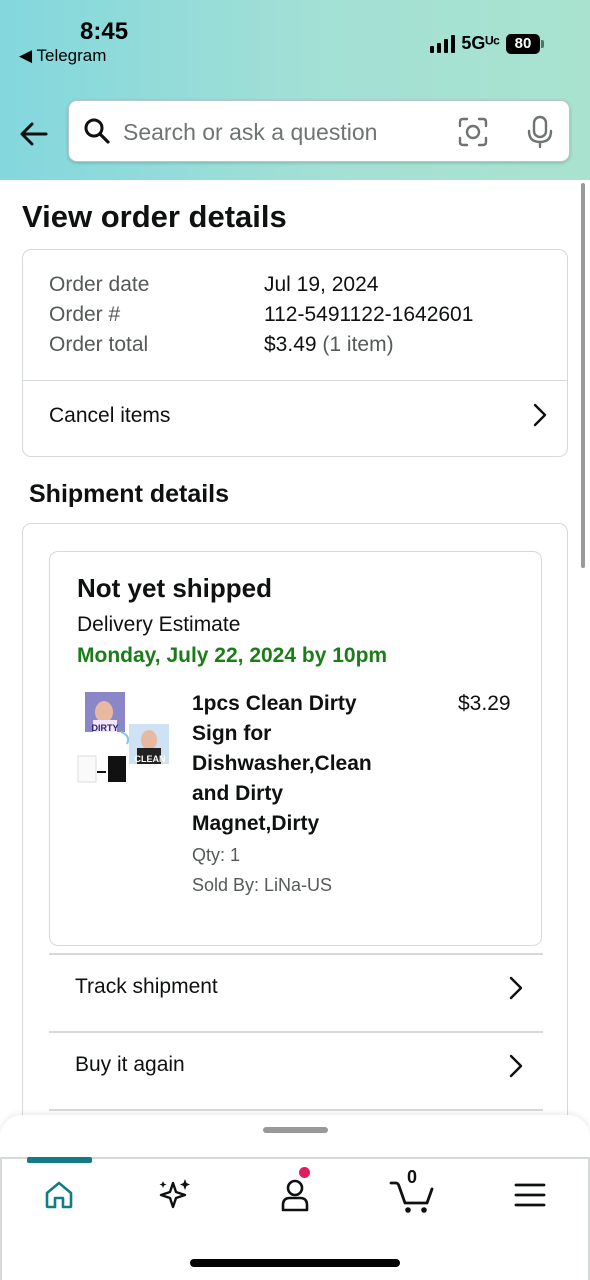 The image size is (590, 1280). I want to click on delivery-estimate-date: Monday, July 22, 2024 by 10pm, so click(232, 655).